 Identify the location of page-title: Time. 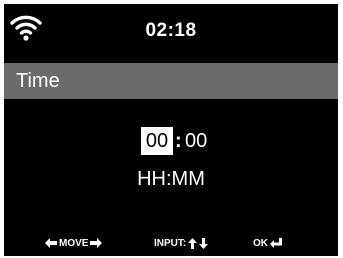
(38, 81).